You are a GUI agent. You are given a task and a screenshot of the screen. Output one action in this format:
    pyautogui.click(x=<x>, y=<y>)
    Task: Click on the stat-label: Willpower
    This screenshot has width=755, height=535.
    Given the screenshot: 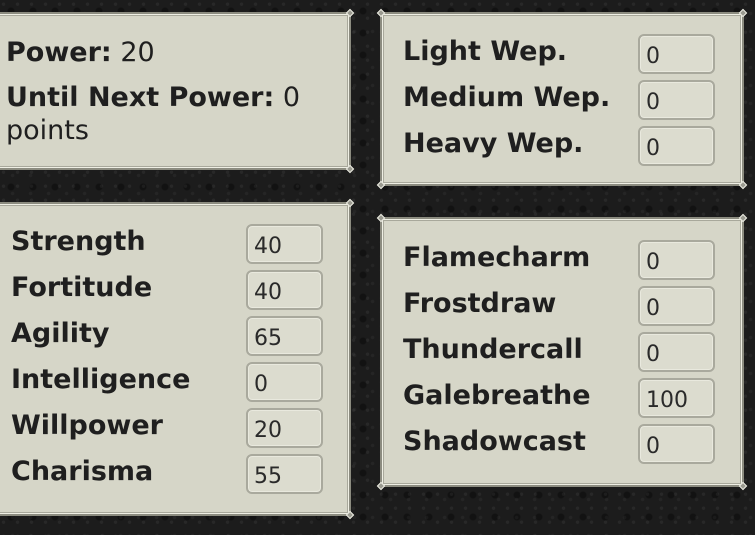 What is the action you would take?
    pyautogui.click(x=87, y=425)
    